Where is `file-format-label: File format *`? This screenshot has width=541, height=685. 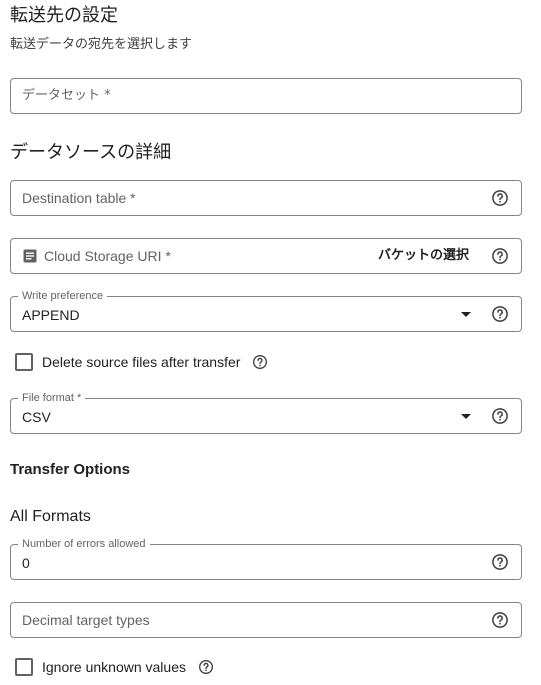 file-format-label: File format * is located at coordinates (52, 398).